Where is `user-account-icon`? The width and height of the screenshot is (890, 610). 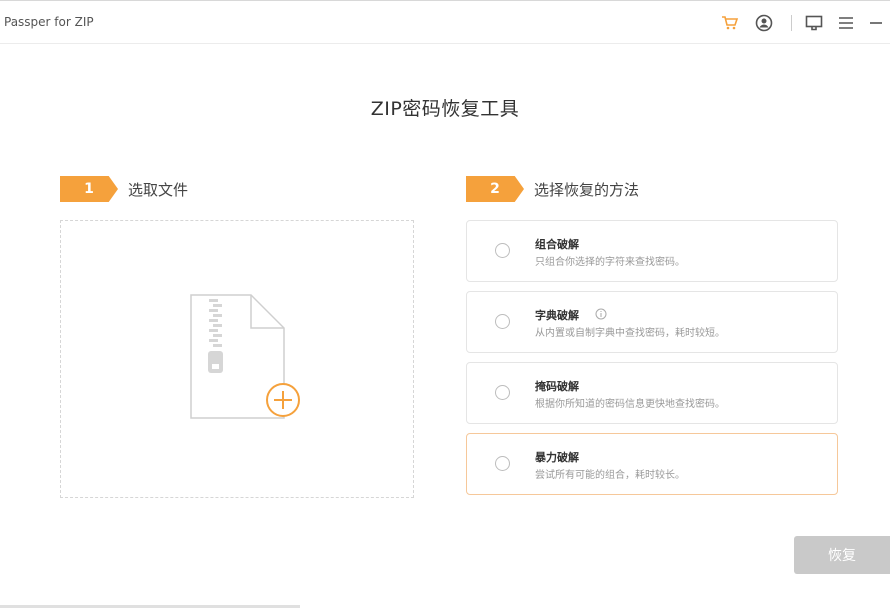
user-account-icon is located at coordinates (764, 23).